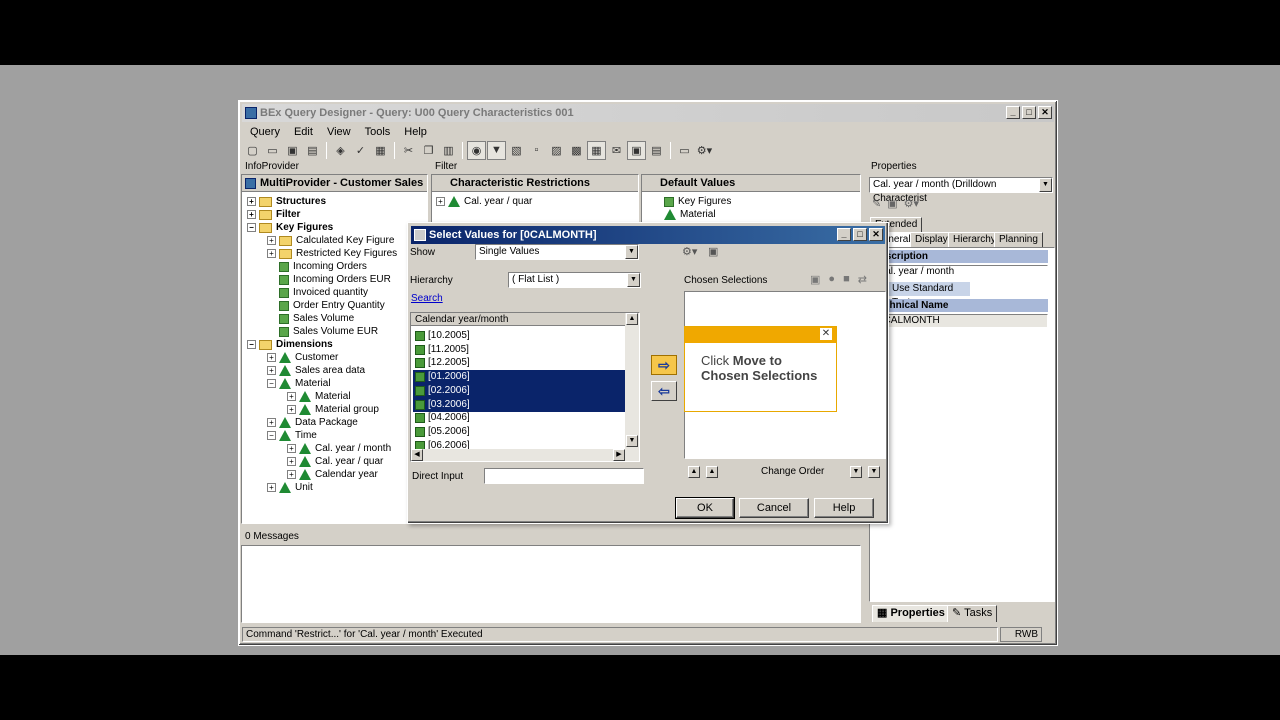  What do you see at coordinates (496, 150) in the screenshot?
I see `filter-icon: ▼` at bounding box center [496, 150].